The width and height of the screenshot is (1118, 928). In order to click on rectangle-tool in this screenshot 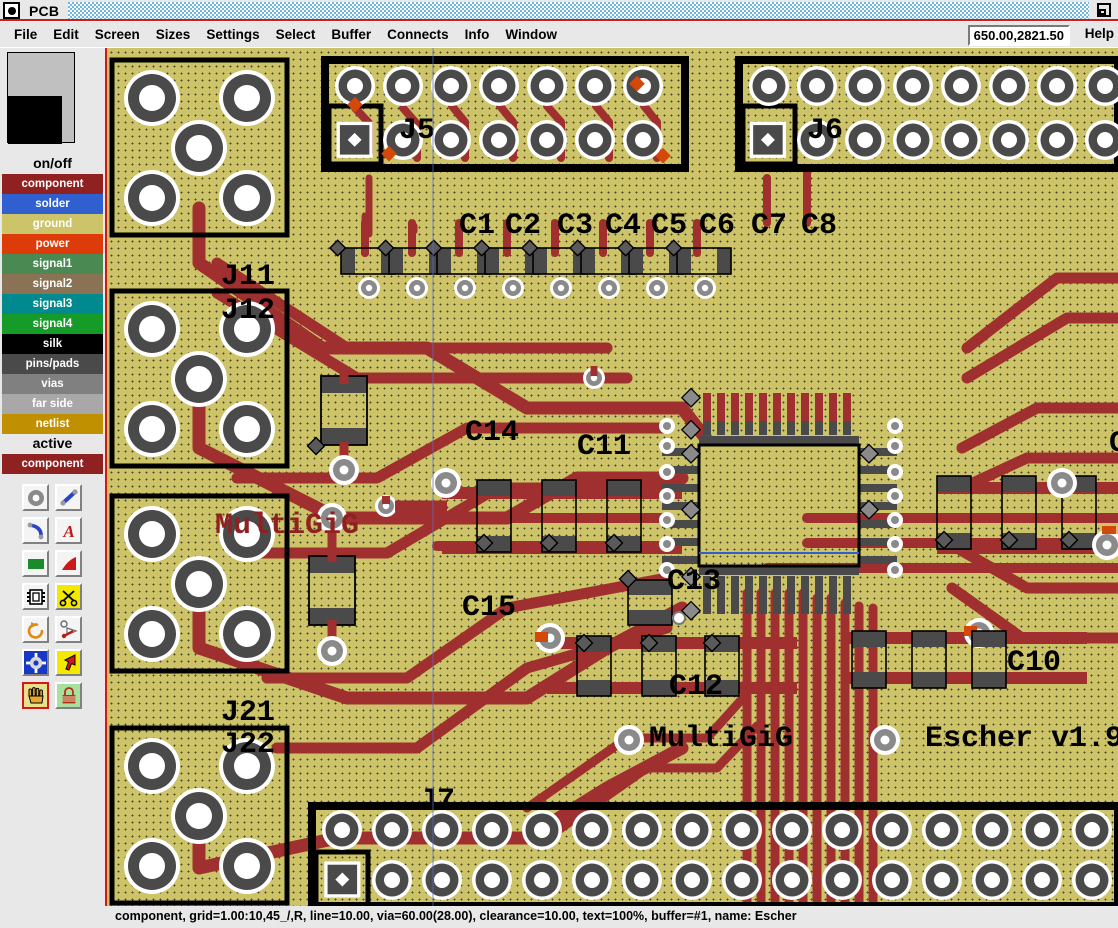, I will do `click(35, 563)`.